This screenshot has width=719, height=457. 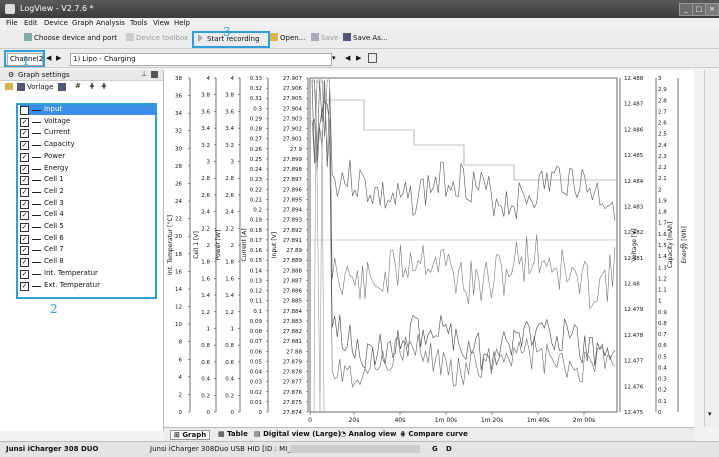 I want to click on save-small-icon, so click(x=62, y=87).